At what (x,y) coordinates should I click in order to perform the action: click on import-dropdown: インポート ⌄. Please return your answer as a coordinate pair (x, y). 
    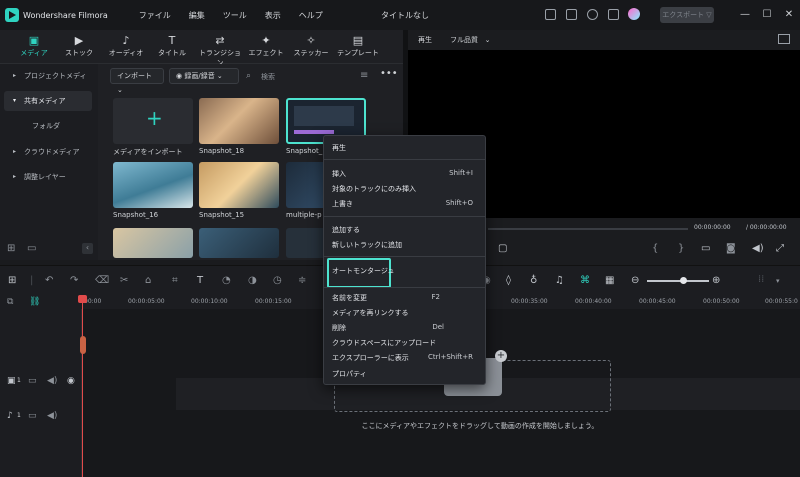
    Looking at the image, I should click on (137, 81).